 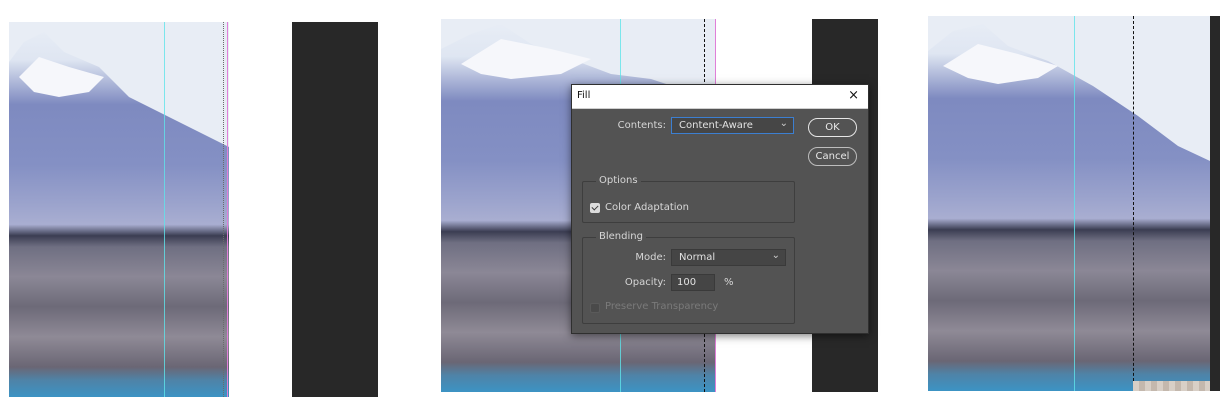 What do you see at coordinates (647, 207) in the screenshot?
I see `color-adaptation-label: Color Adaptation` at bounding box center [647, 207].